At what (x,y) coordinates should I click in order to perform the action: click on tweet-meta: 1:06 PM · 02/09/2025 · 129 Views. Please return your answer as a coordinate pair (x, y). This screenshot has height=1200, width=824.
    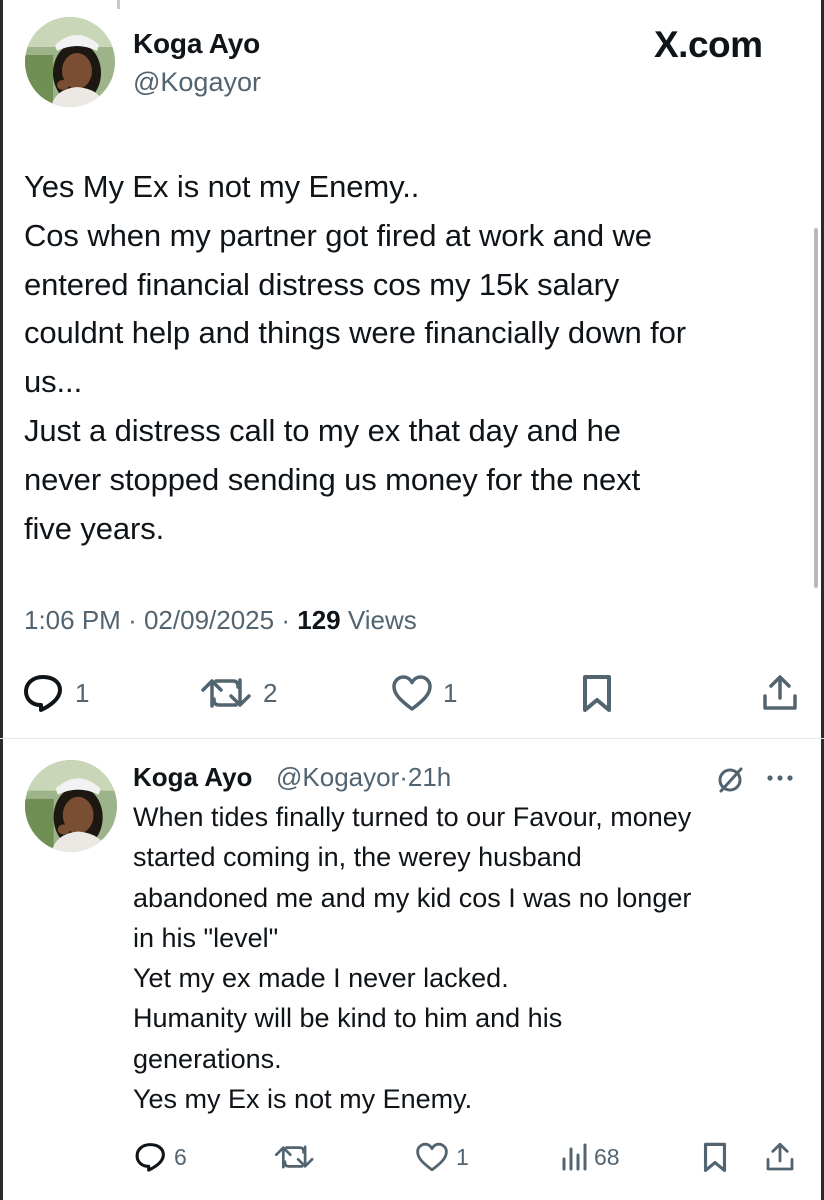
    Looking at the image, I should click on (220, 620).